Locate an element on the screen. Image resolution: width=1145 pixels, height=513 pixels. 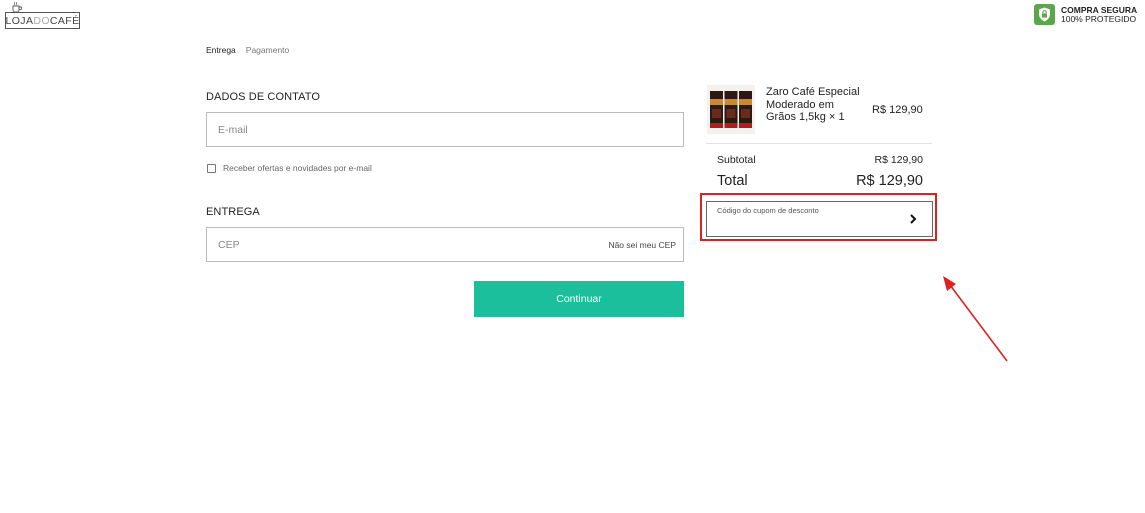
coupon-field: Código do cupom de desconto is located at coordinates (819, 219).